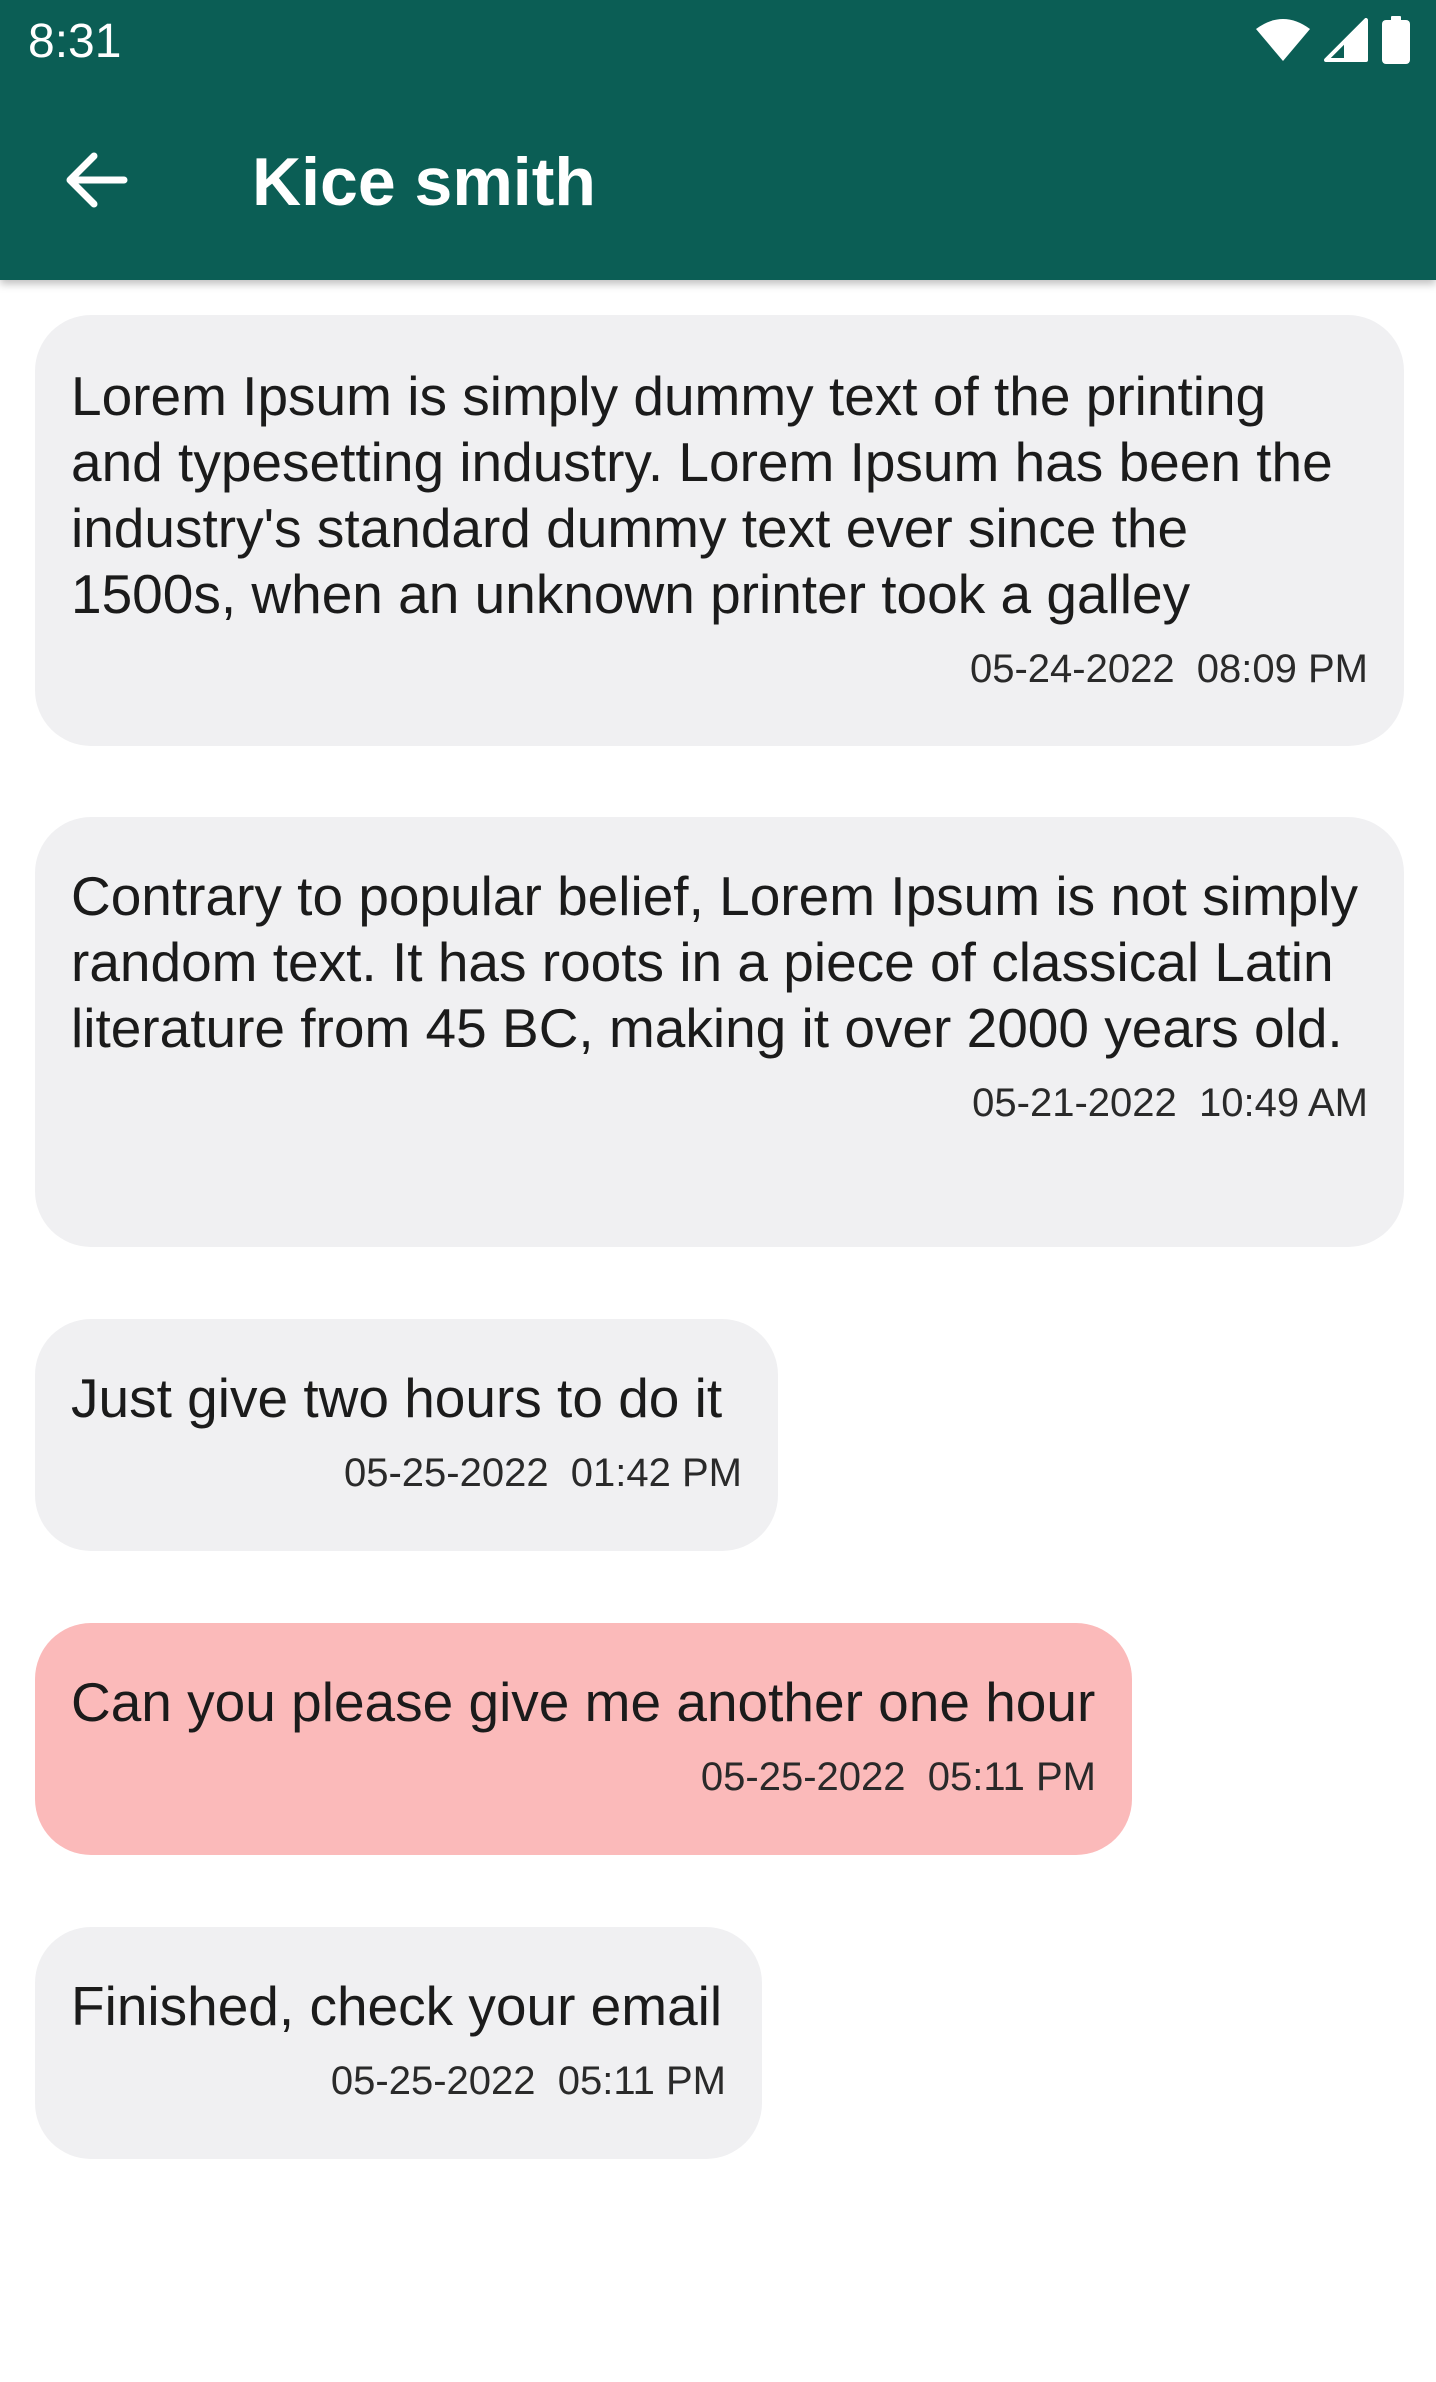 This screenshot has width=1436, height=2382. What do you see at coordinates (718, 182) in the screenshot?
I see `app-bar: Kice smith` at bounding box center [718, 182].